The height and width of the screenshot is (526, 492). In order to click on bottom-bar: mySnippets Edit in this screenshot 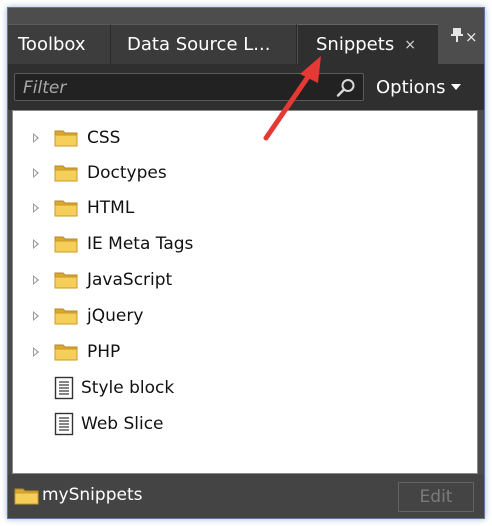, I will do `click(246, 496)`.